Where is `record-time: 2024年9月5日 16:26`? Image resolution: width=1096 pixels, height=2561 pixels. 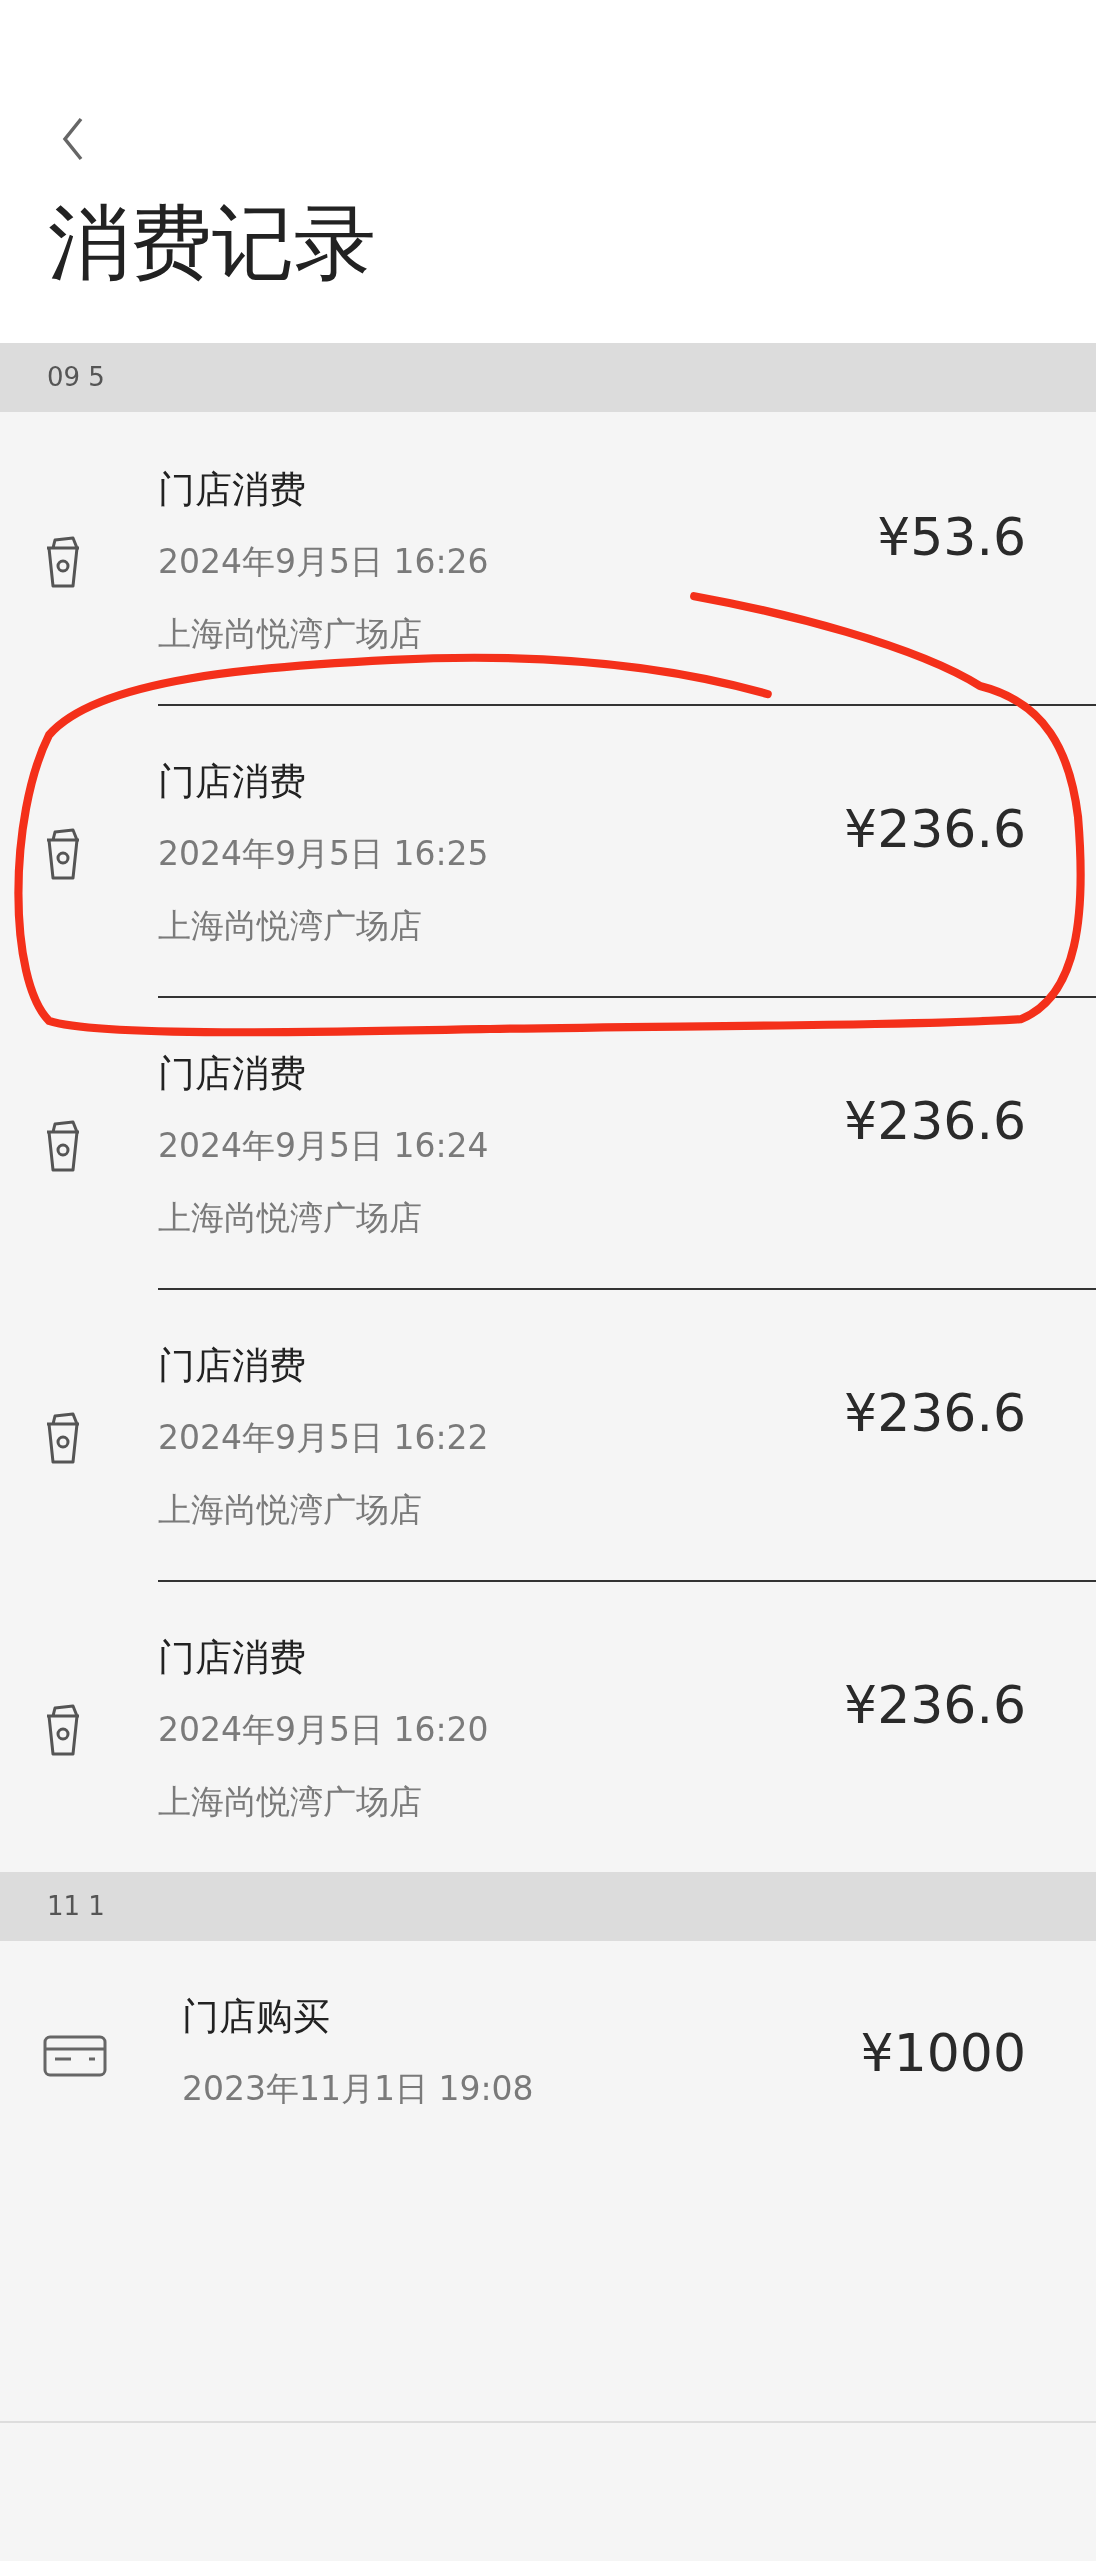
record-time: 2024年9月5日 16:26 is located at coordinates (323, 562).